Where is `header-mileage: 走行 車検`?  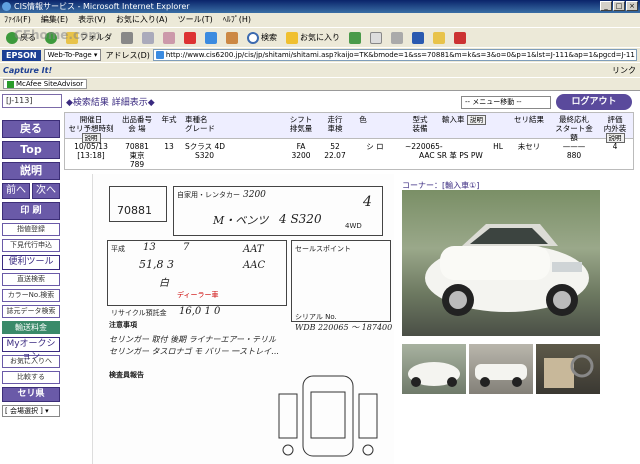 header-mileage: 走行 車検 is located at coordinates (335, 124).